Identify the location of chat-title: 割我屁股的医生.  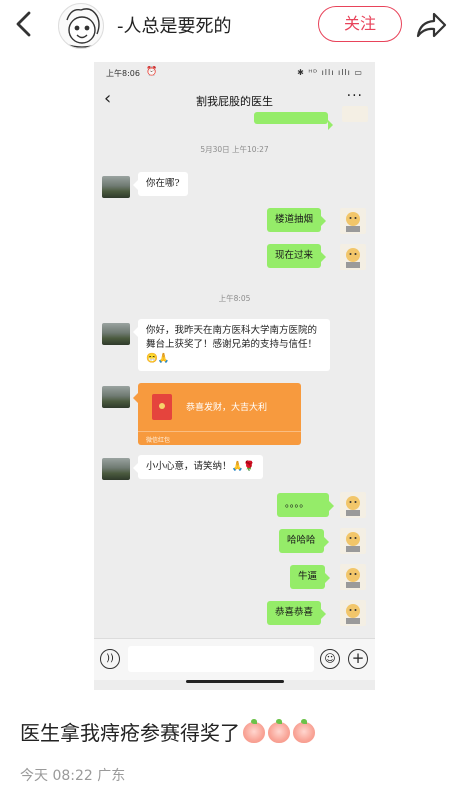
(234, 101).